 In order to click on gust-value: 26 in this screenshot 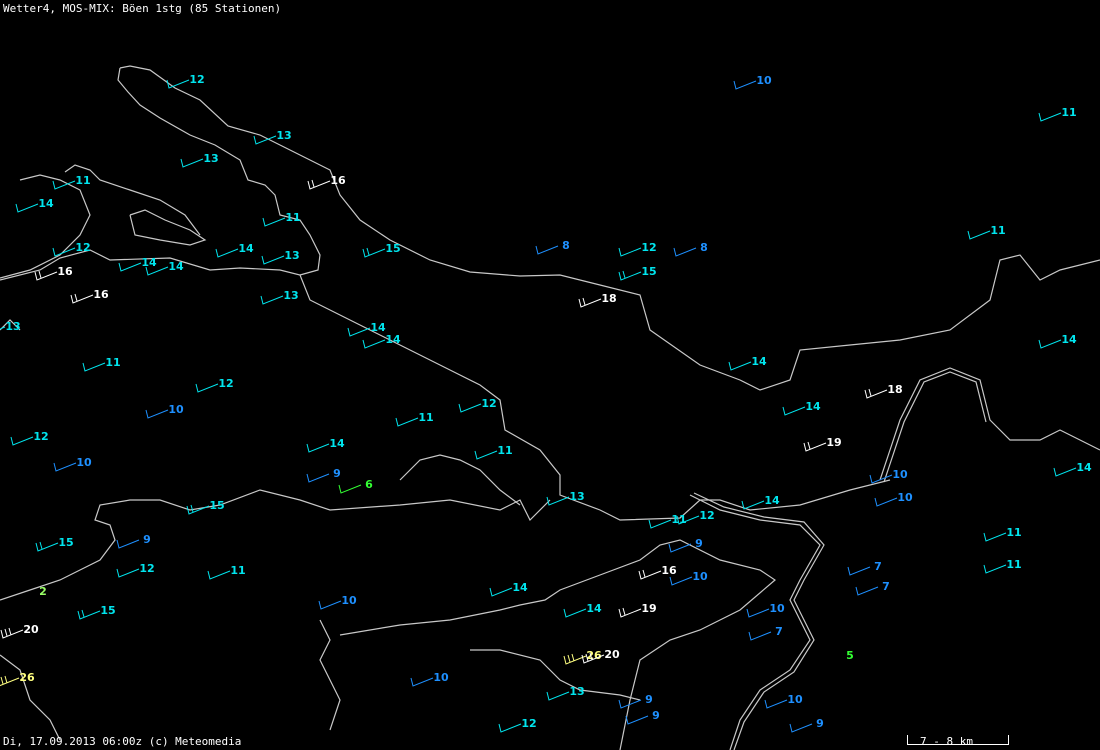, I will do `click(27, 677)`.